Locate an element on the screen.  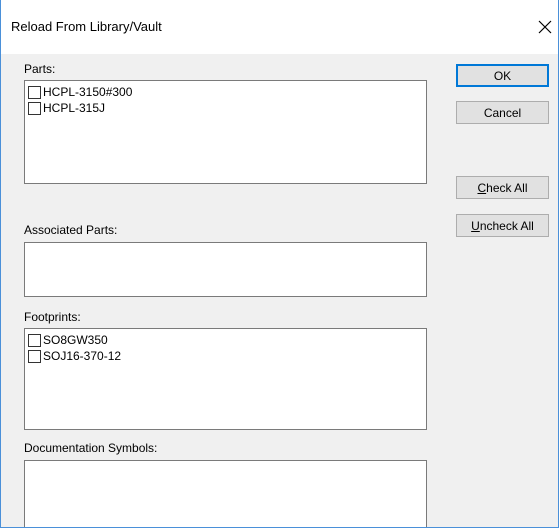
documentation-symbols-label: Documentation Symbols: is located at coordinates (91, 448).